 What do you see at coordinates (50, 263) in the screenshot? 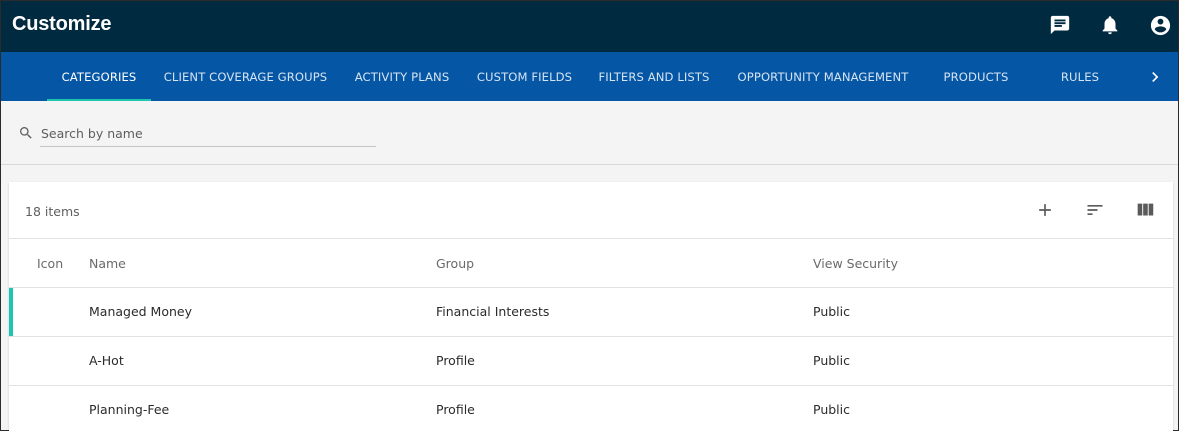
I see `column-header-icon: Icon` at bounding box center [50, 263].